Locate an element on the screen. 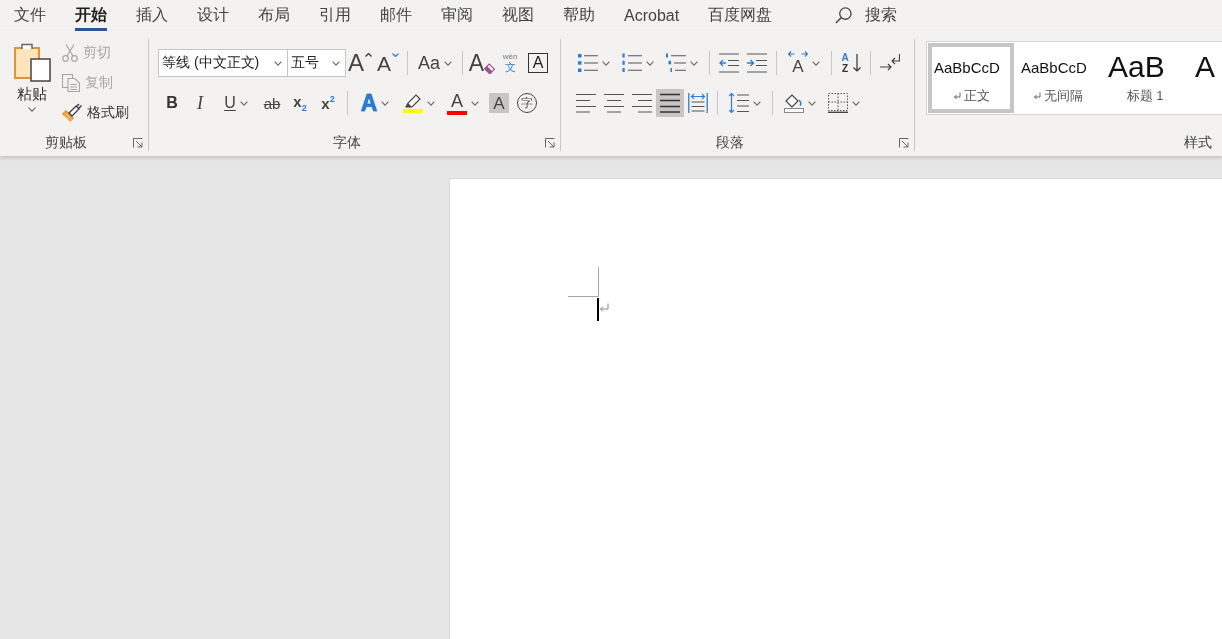 The width and height of the screenshot is (1222, 639). paintbrush-icon is located at coordinates (72, 113).